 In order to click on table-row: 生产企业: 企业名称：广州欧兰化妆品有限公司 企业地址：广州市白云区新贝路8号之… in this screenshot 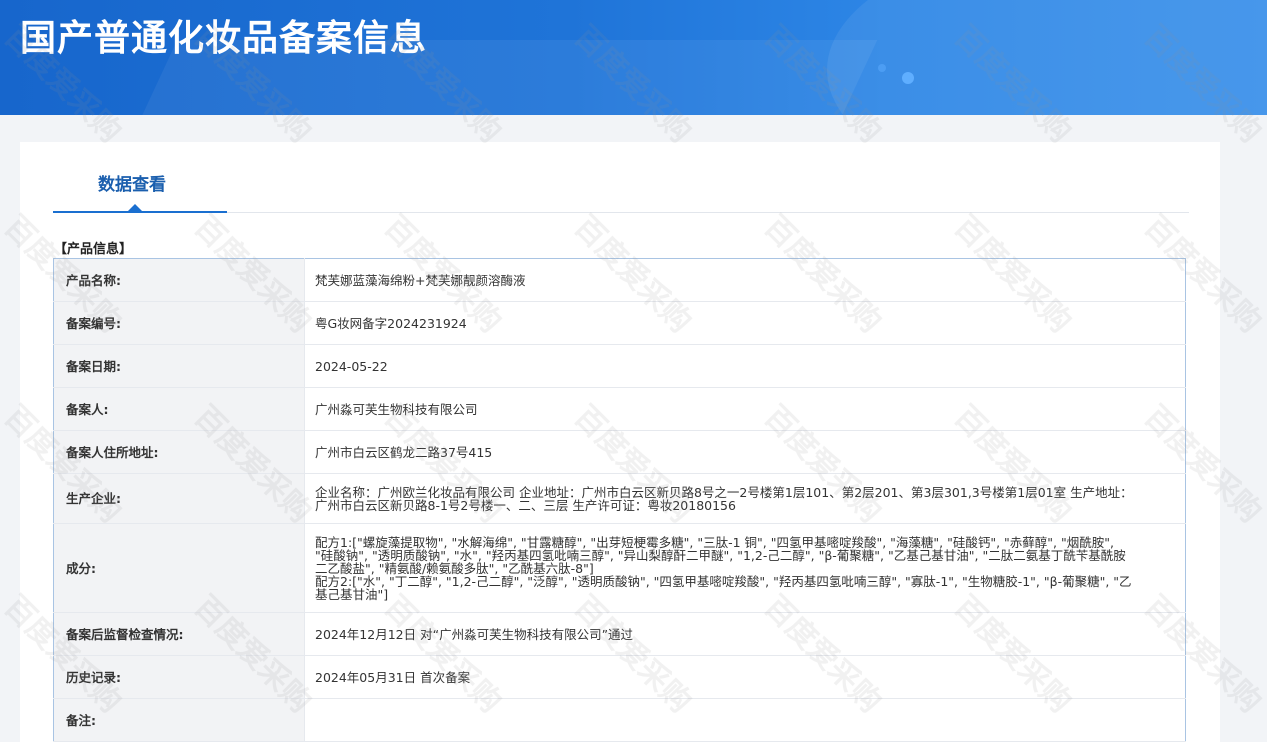, I will do `click(619, 498)`.